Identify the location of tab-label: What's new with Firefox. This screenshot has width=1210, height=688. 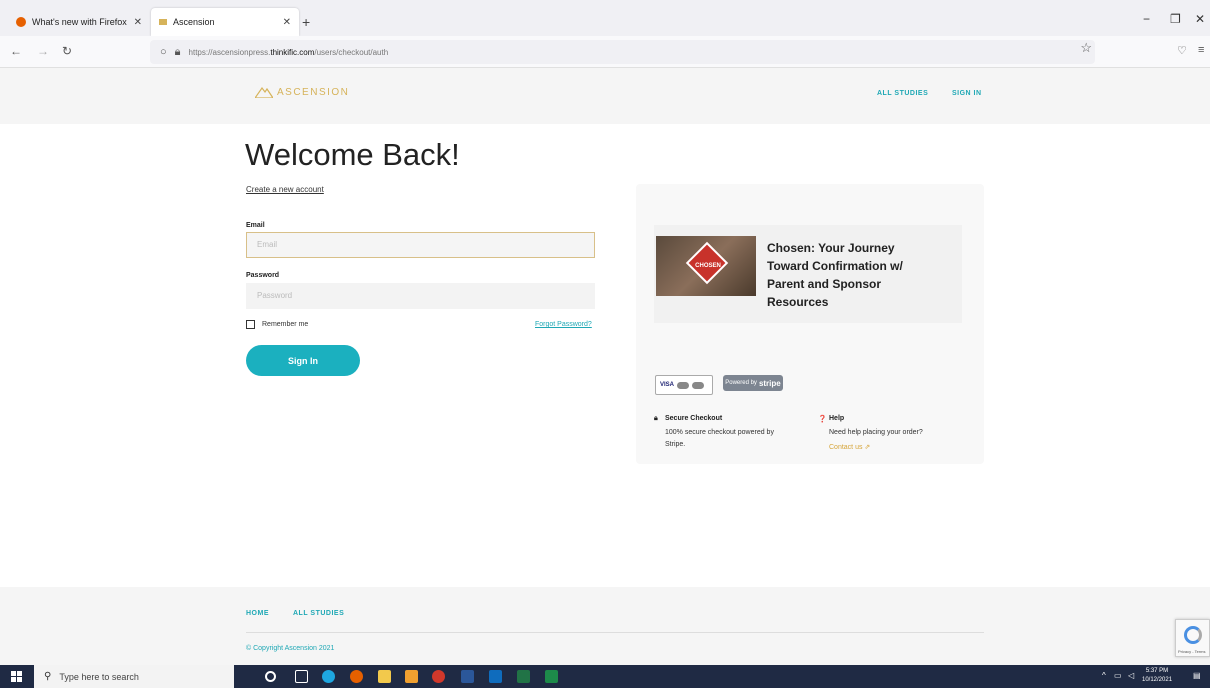
(79, 22).